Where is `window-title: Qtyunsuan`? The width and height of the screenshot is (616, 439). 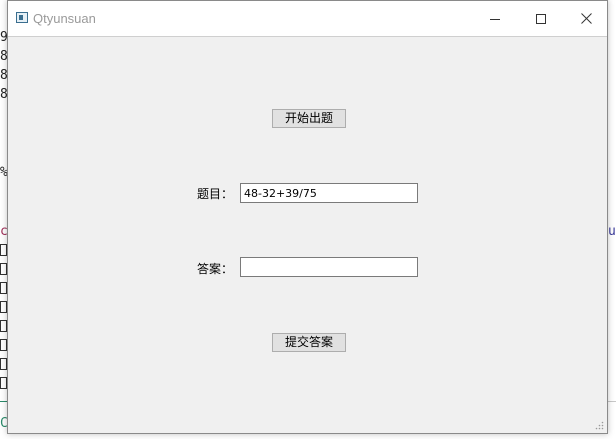
window-title: Qtyunsuan is located at coordinates (64, 18).